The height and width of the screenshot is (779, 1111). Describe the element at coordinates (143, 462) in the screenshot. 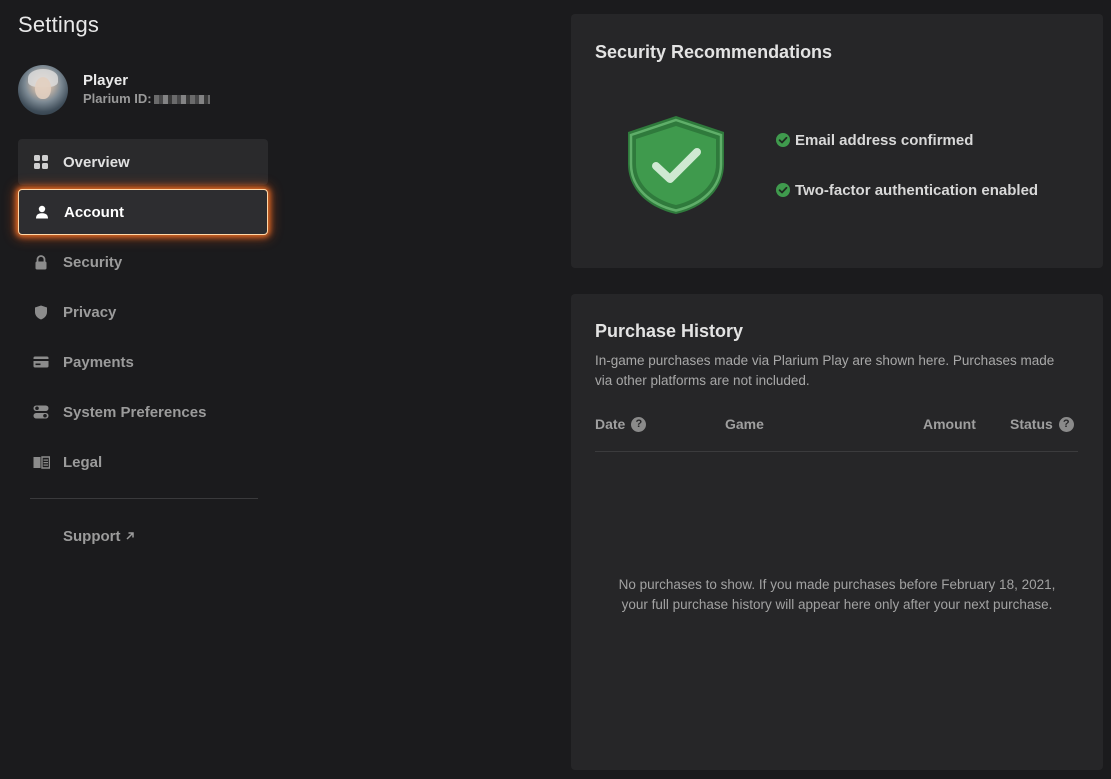

I see `sidebar-item-legal: Legal` at that location.